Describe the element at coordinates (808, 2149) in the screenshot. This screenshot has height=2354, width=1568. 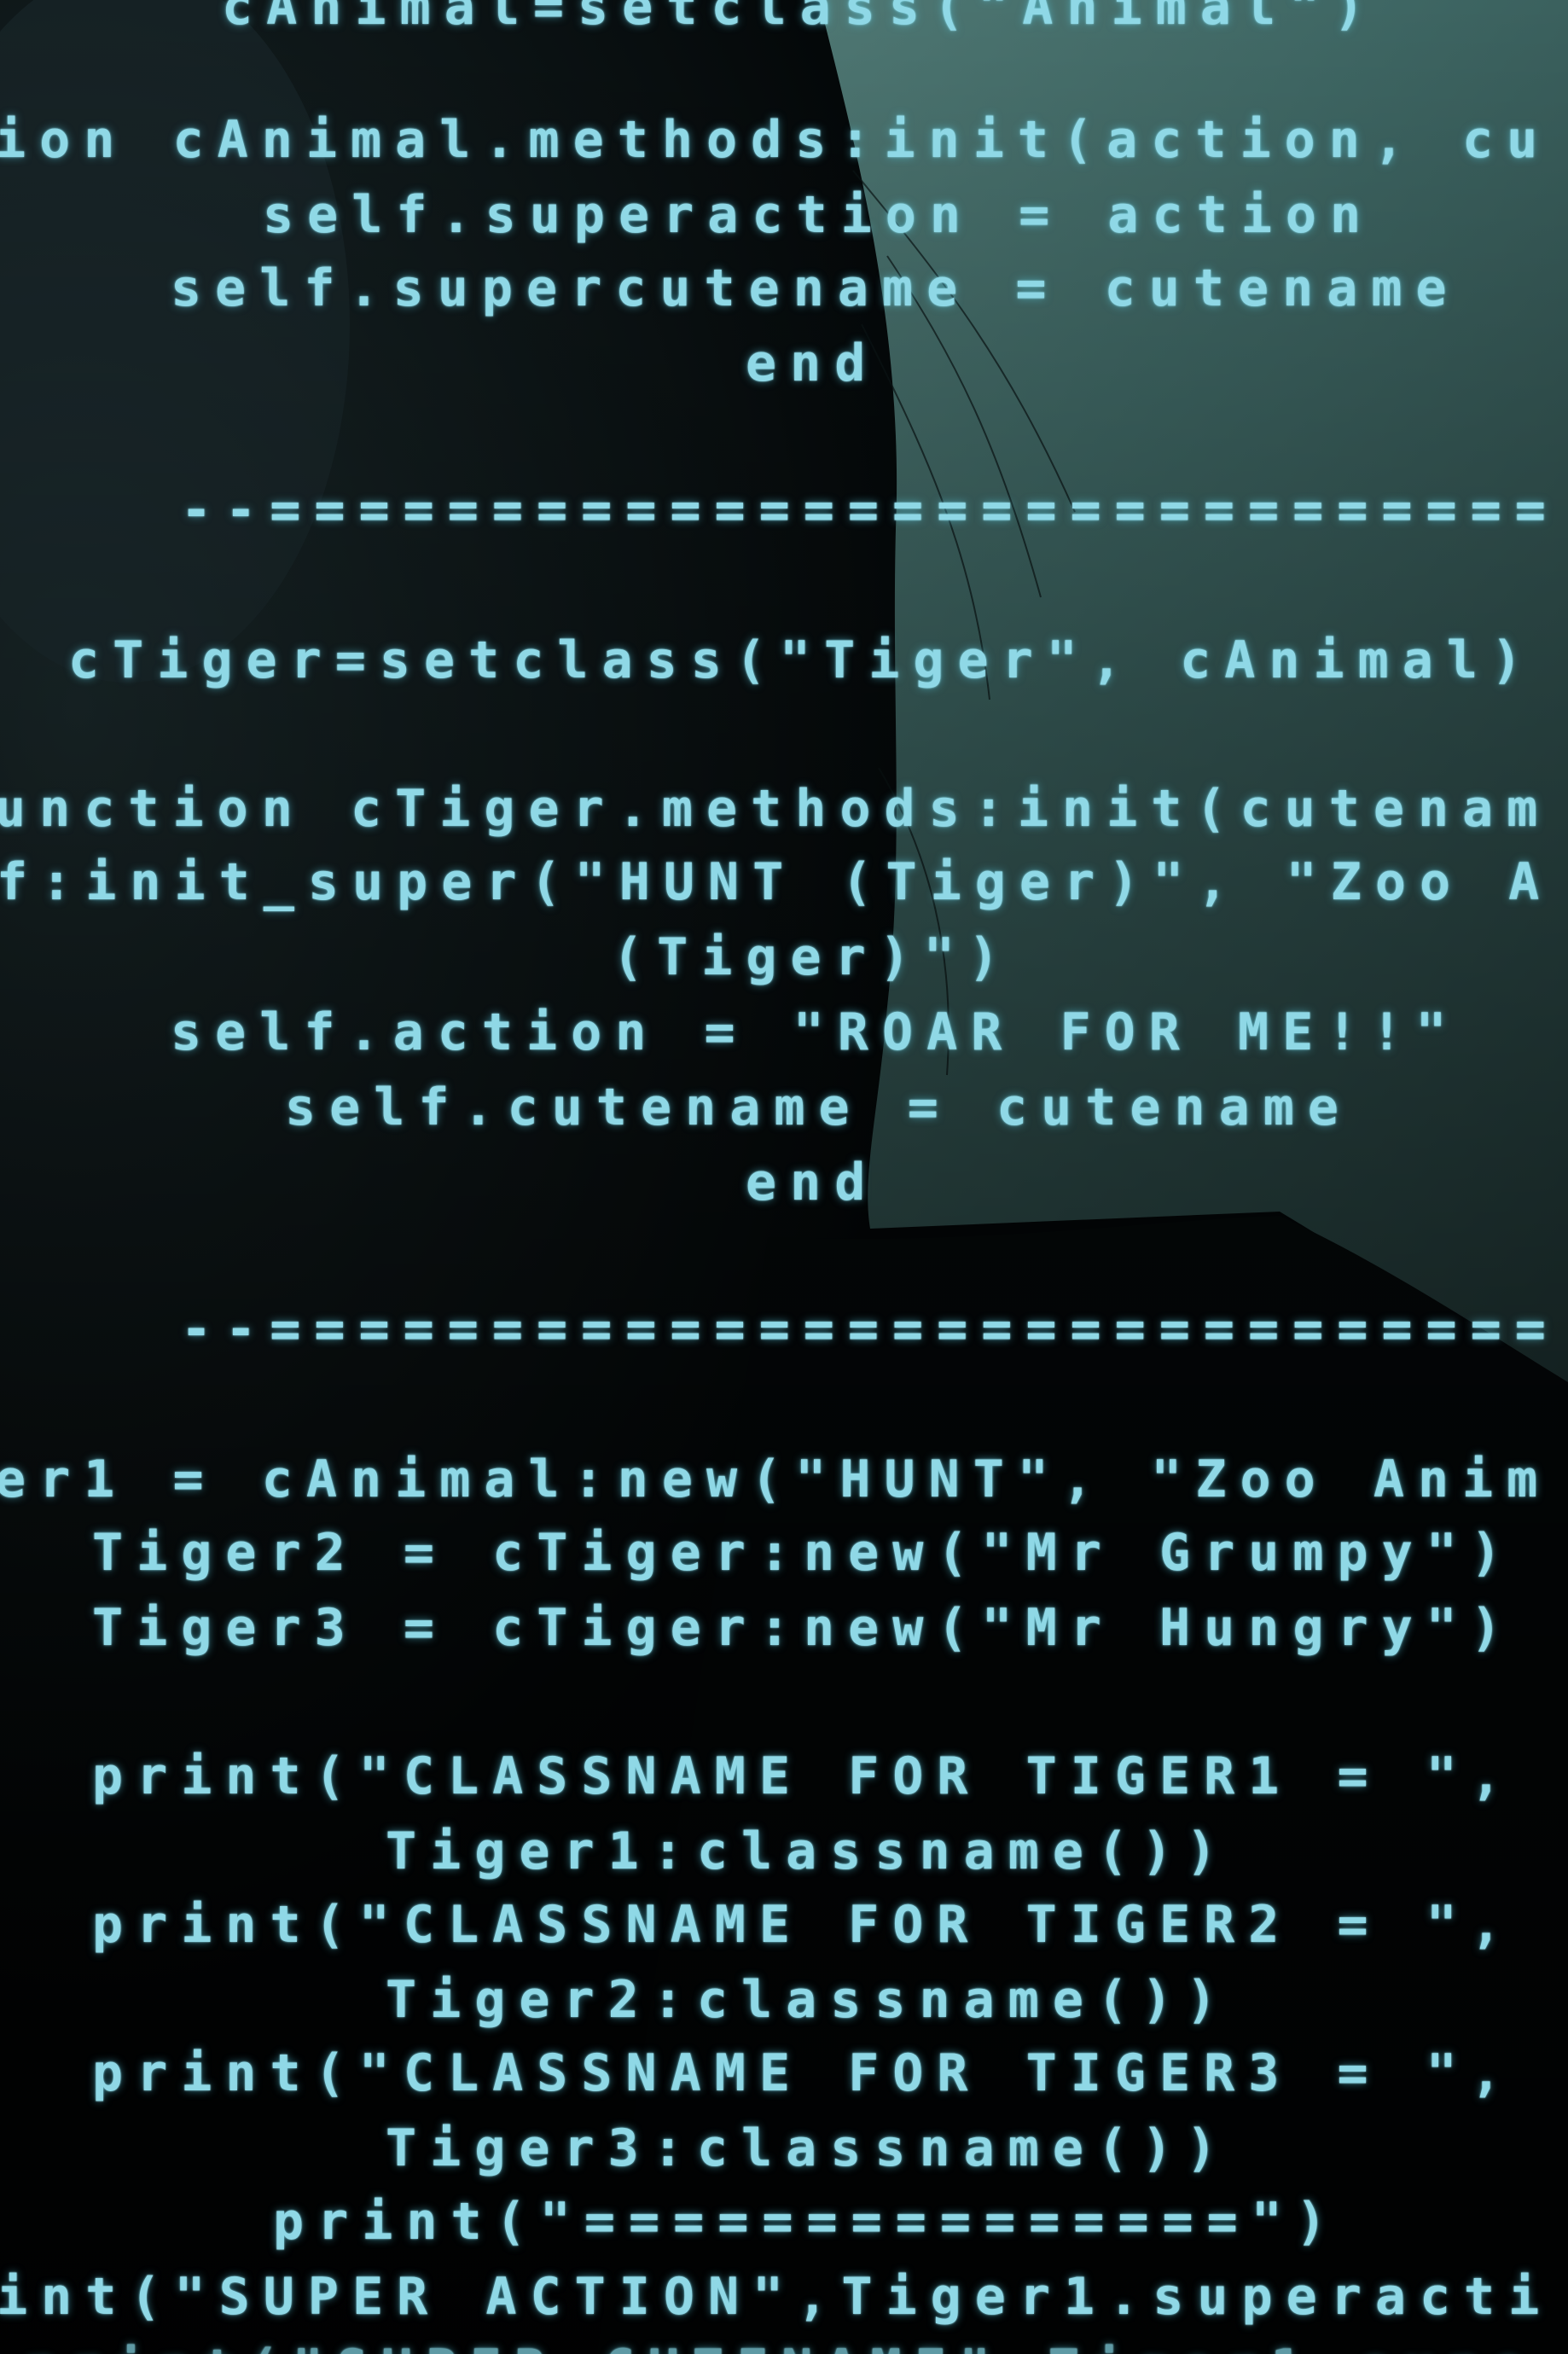
I see `code-line: Tiger3:classname())` at that location.